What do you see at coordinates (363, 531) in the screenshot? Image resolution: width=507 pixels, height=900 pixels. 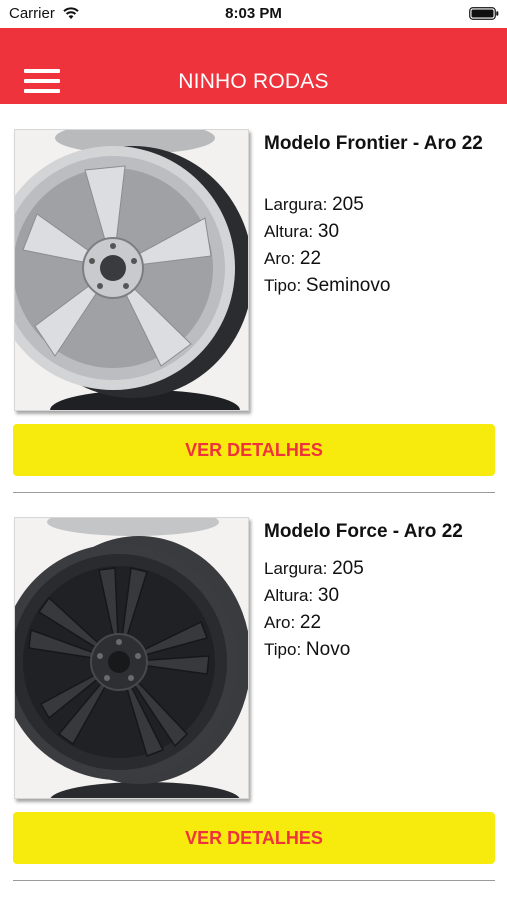 I see `product-name: Modelo Force - Aro 22` at bounding box center [363, 531].